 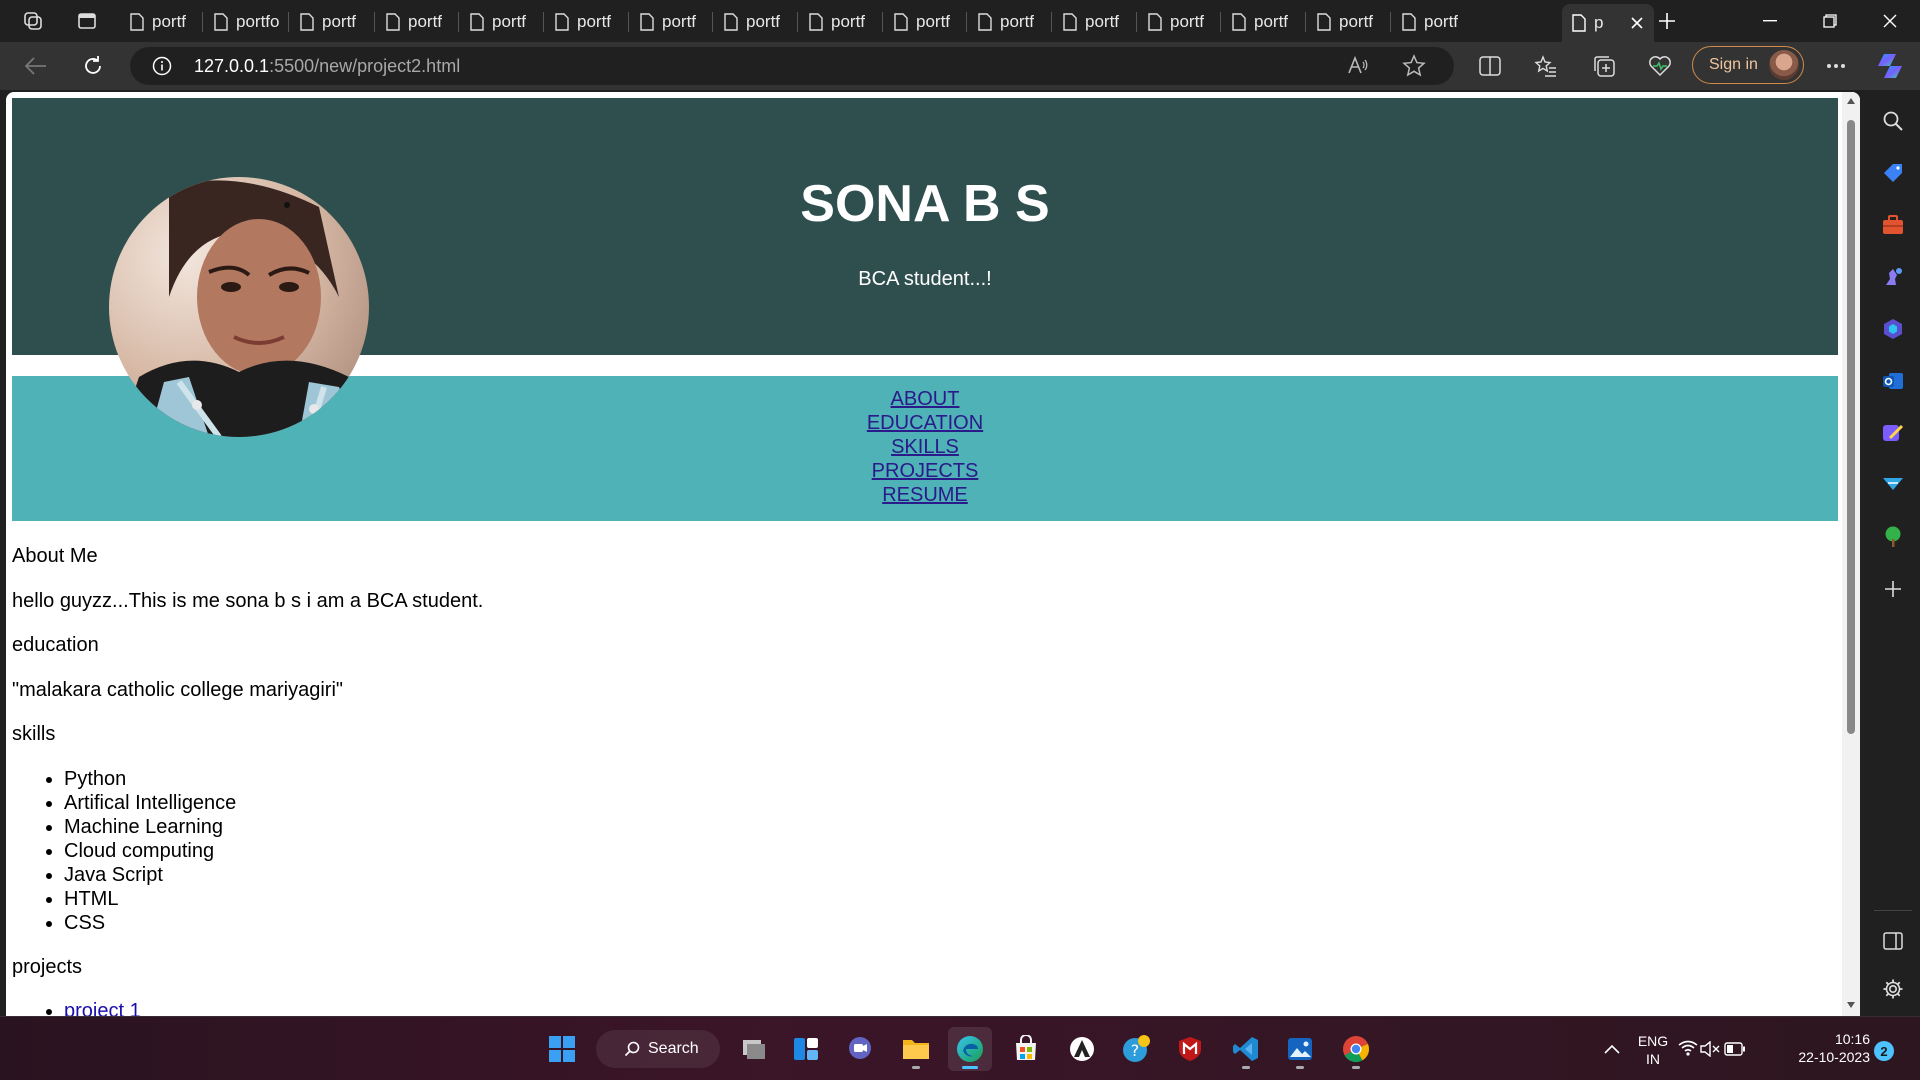 What do you see at coordinates (1825, 1048) in the screenshot?
I see `clock: 10:16 22-10-2023` at bounding box center [1825, 1048].